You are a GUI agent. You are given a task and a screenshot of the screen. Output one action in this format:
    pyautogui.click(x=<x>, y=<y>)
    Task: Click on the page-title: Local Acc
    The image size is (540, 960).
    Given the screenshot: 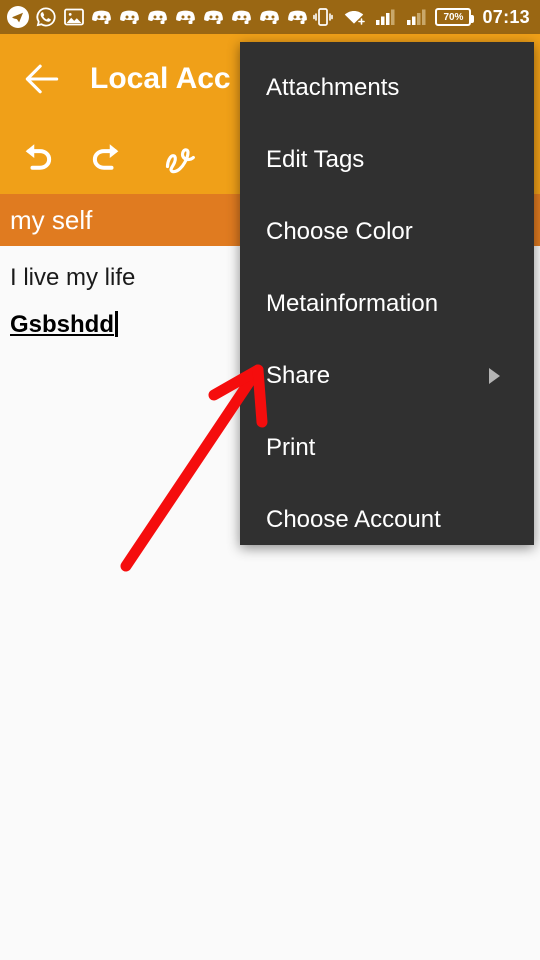 What is the action you would take?
    pyautogui.click(x=160, y=78)
    